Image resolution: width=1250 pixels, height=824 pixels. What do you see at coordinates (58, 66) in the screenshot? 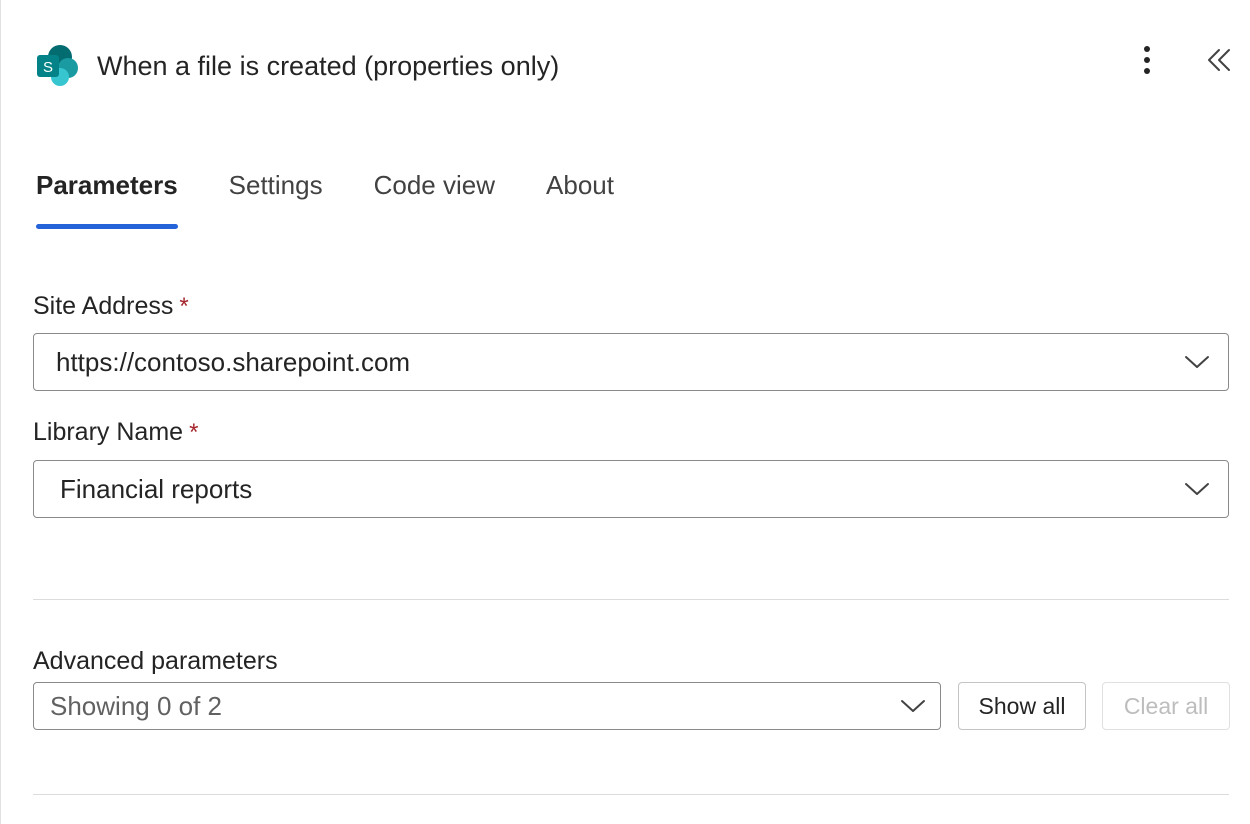
I see `sharepoint-icon: S` at bounding box center [58, 66].